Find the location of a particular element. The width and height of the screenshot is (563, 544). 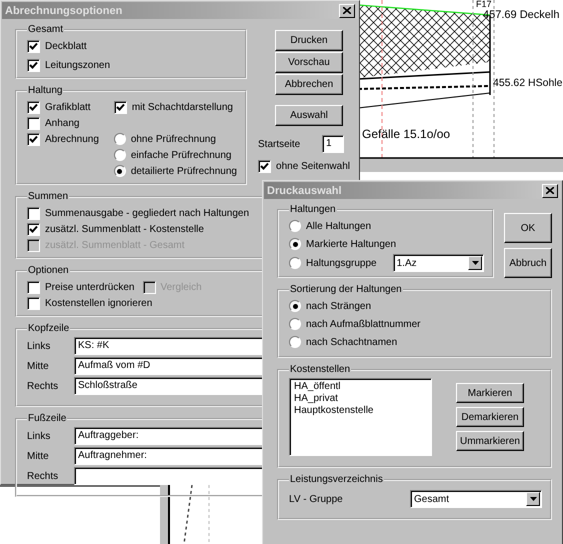

group-title: Leistungsverzeichnis is located at coordinates (336, 480).